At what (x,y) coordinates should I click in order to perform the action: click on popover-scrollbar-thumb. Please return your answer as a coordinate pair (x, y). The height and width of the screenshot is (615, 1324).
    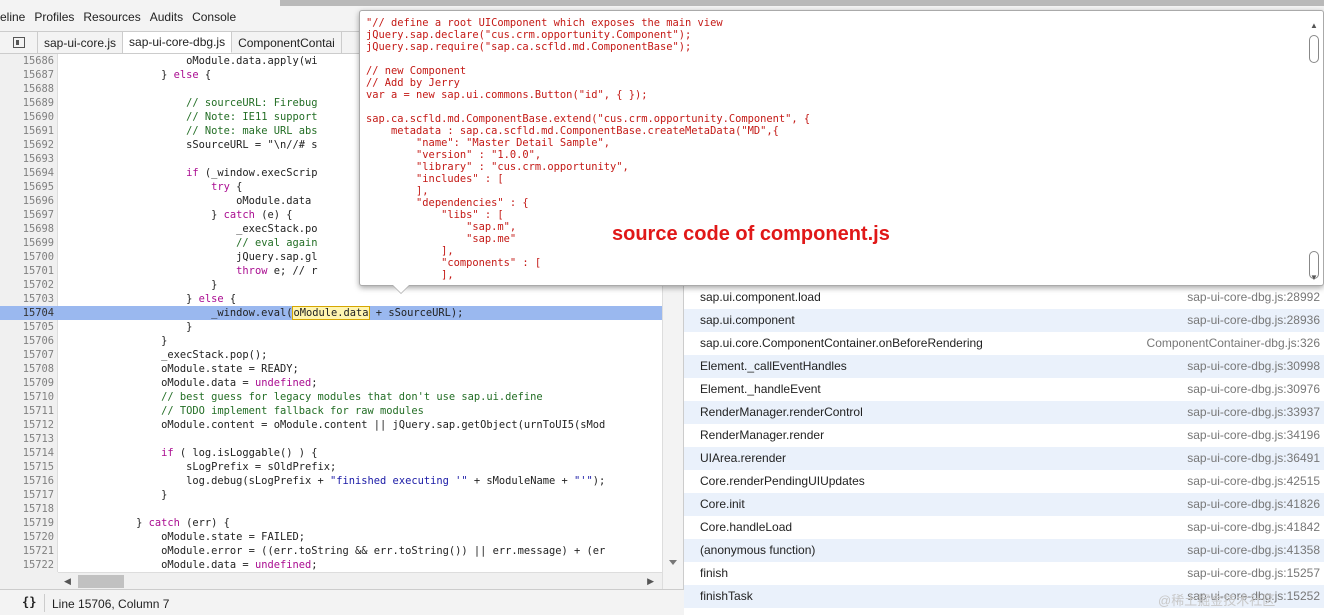
    Looking at the image, I should click on (1314, 49).